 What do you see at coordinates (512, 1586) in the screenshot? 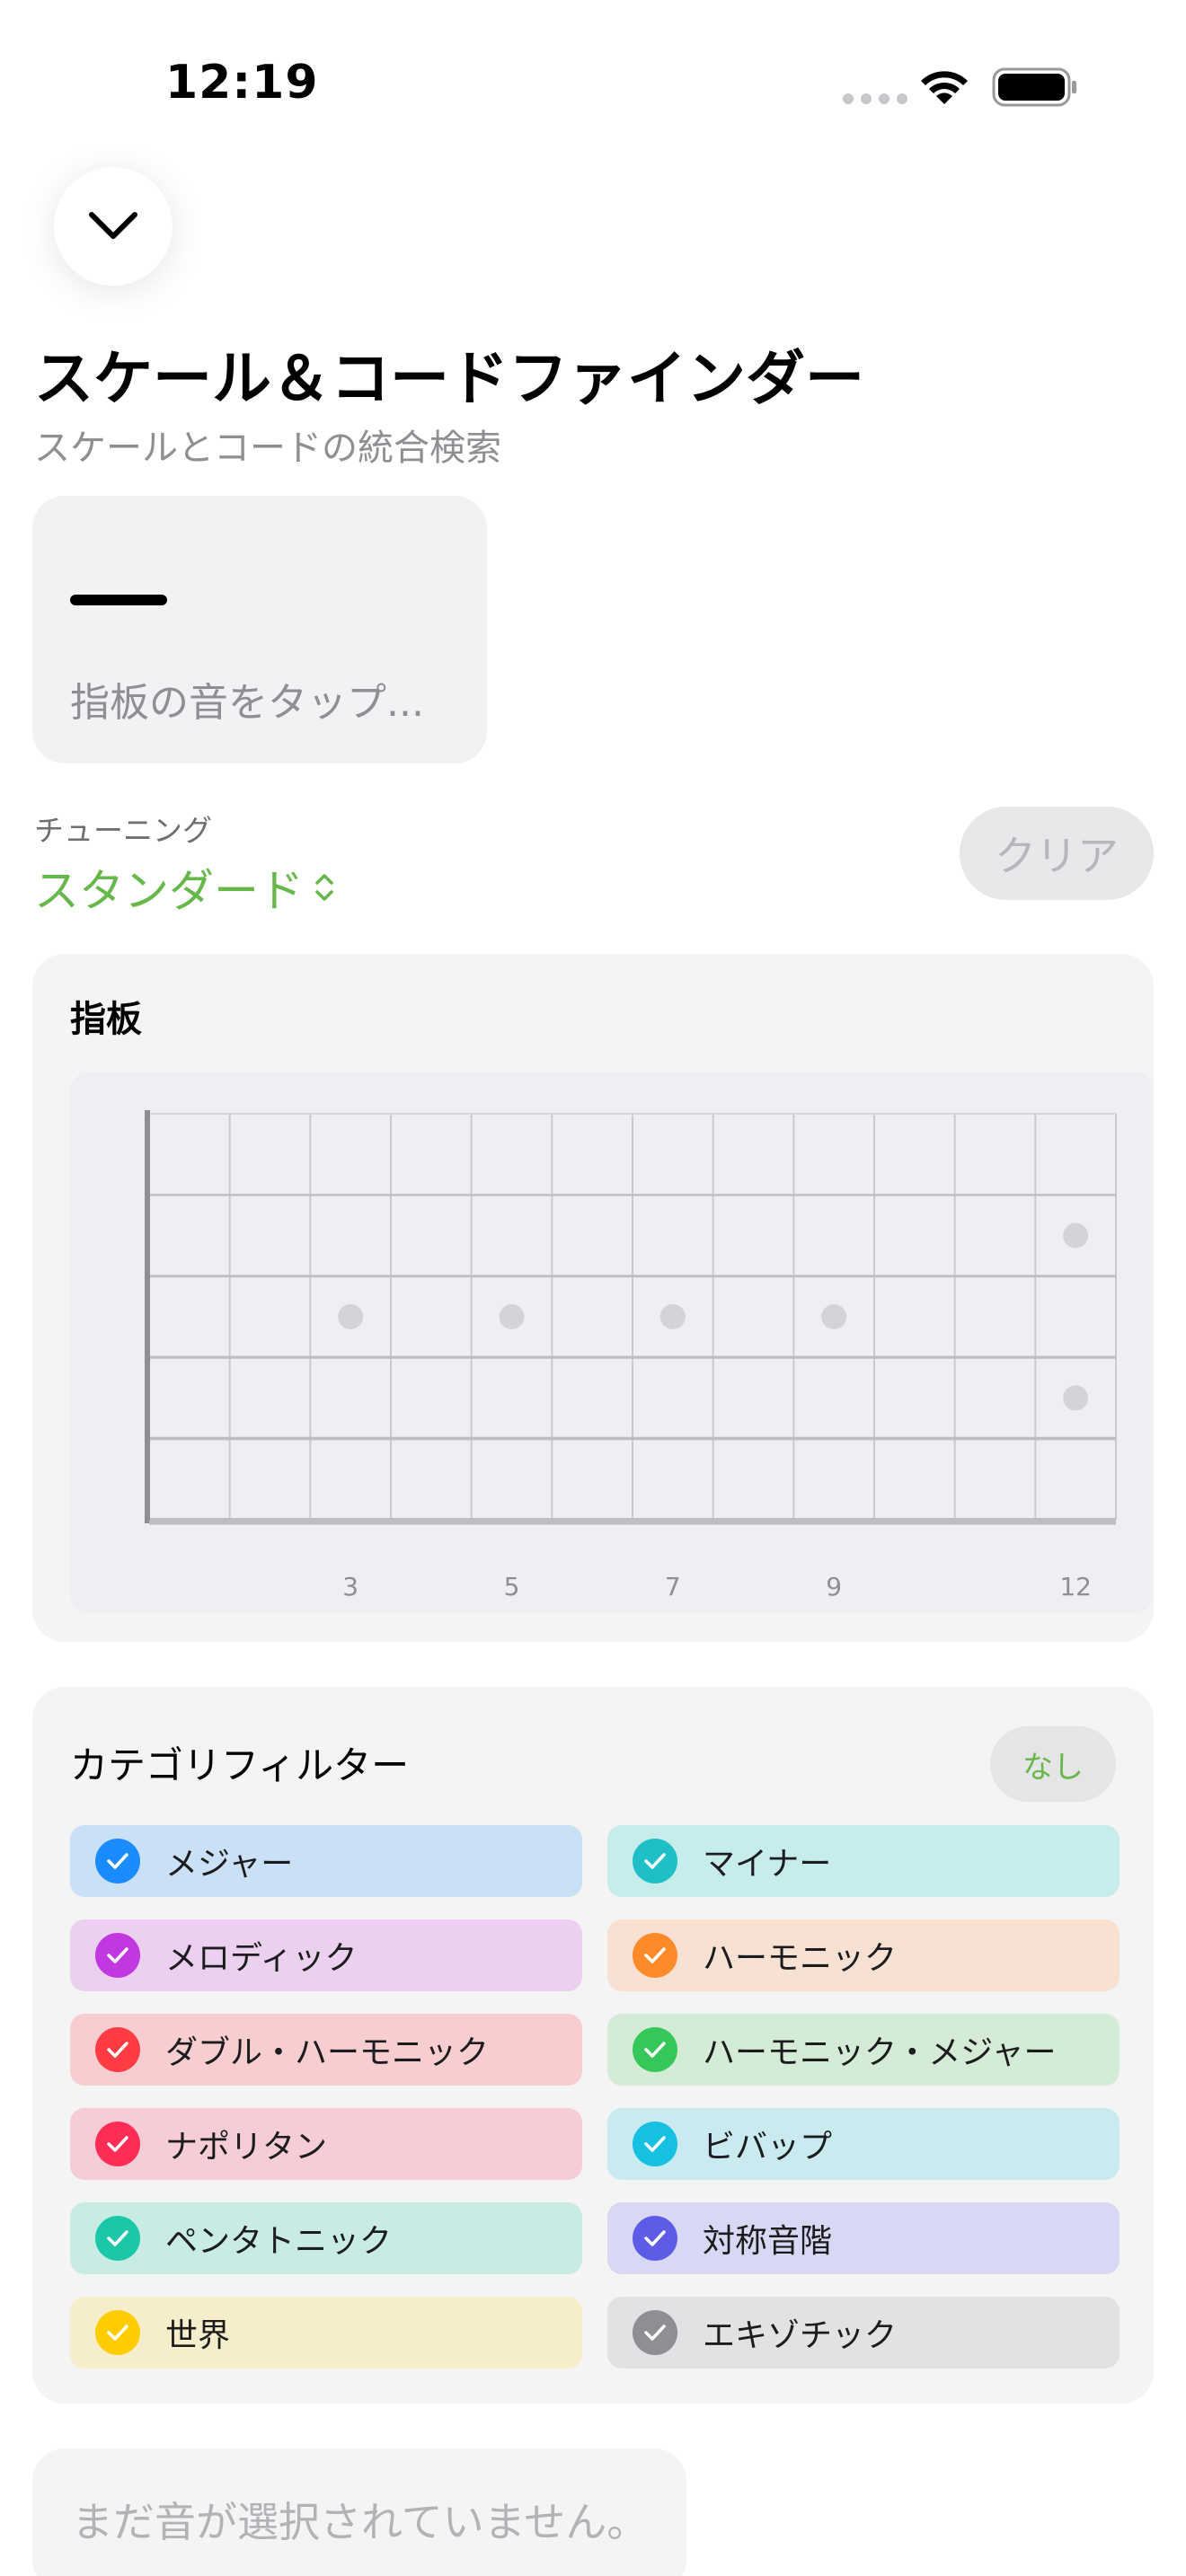
I see `fret-number: 5` at bounding box center [512, 1586].